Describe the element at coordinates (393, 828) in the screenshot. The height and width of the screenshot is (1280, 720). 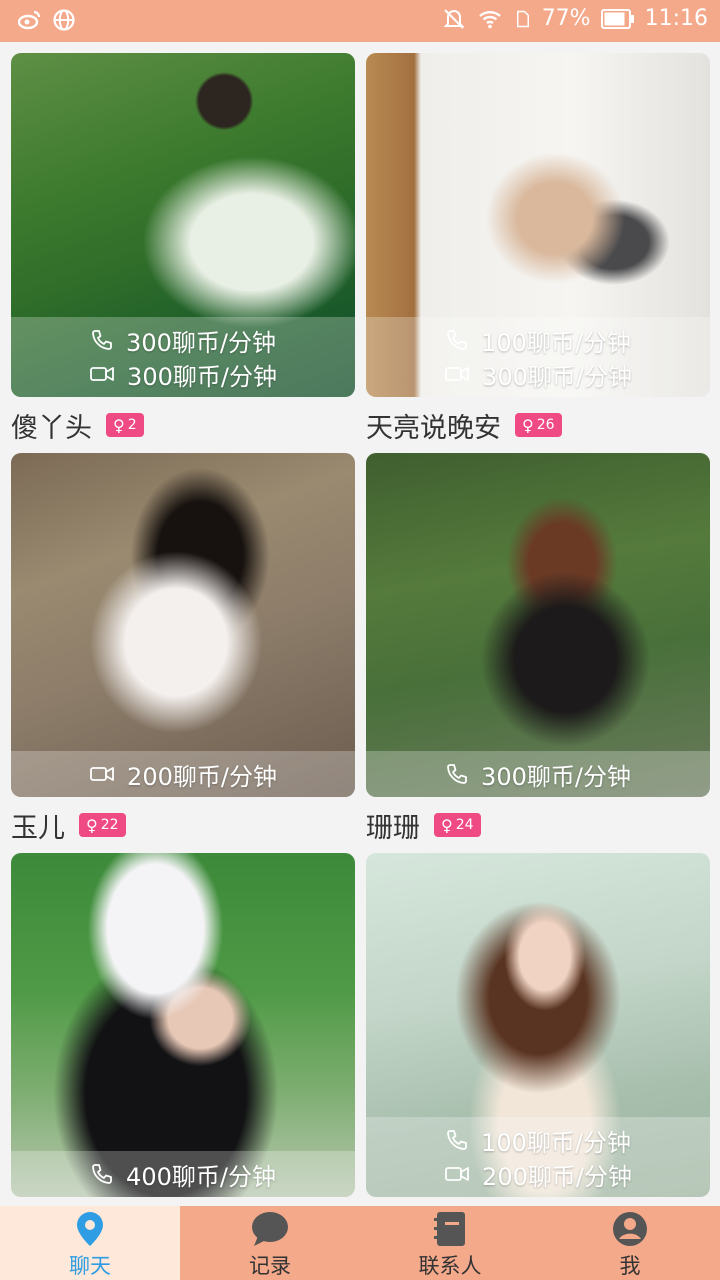
I see `profile-name: 珊珊` at that location.